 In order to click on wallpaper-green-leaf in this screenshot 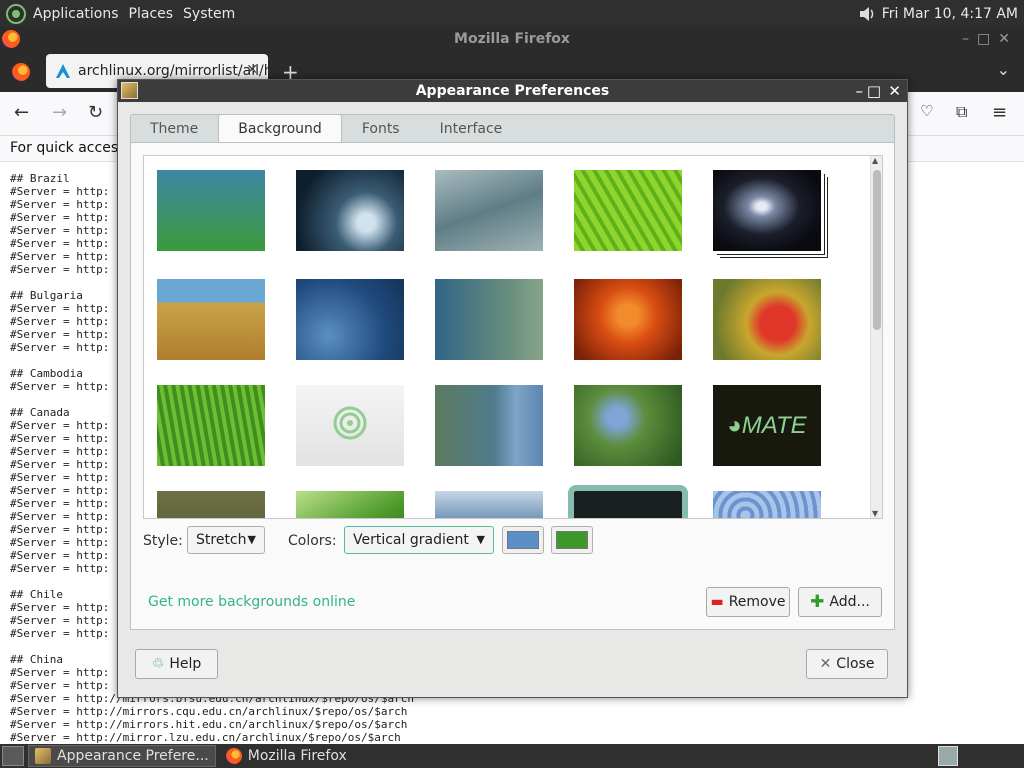, I will do `click(628, 210)`.